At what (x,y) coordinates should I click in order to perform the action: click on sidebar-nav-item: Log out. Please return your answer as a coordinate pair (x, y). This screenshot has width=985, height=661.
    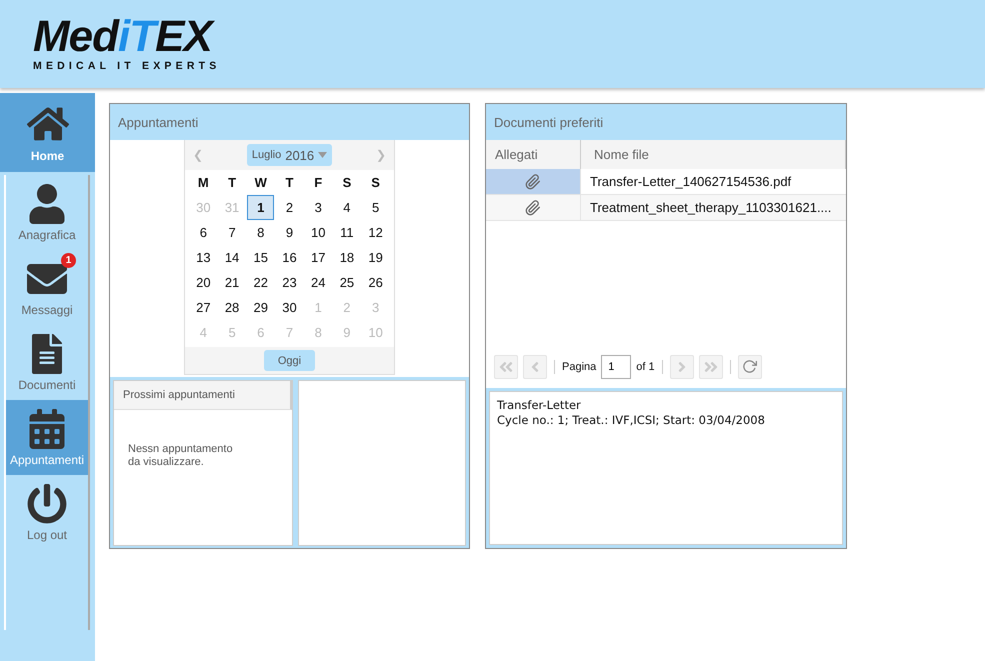
    Looking at the image, I should click on (47, 512).